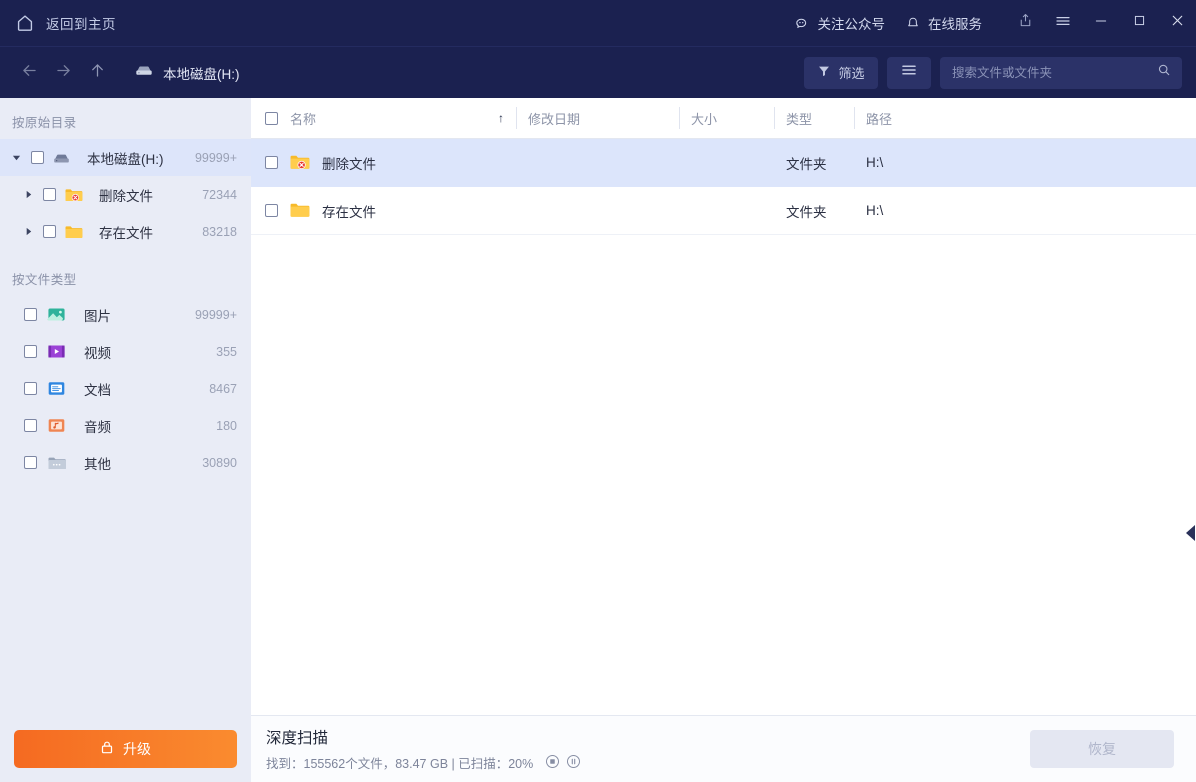 The width and height of the screenshot is (1196, 782). Describe the element at coordinates (226, 351) in the screenshot. I see `sidebar-item-count: 355` at that location.